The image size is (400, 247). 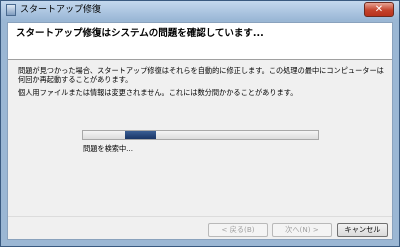 What do you see at coordinates (379, 9) in the screenshot?
I see `close-button: ✕` at bounding box center [379, 9].